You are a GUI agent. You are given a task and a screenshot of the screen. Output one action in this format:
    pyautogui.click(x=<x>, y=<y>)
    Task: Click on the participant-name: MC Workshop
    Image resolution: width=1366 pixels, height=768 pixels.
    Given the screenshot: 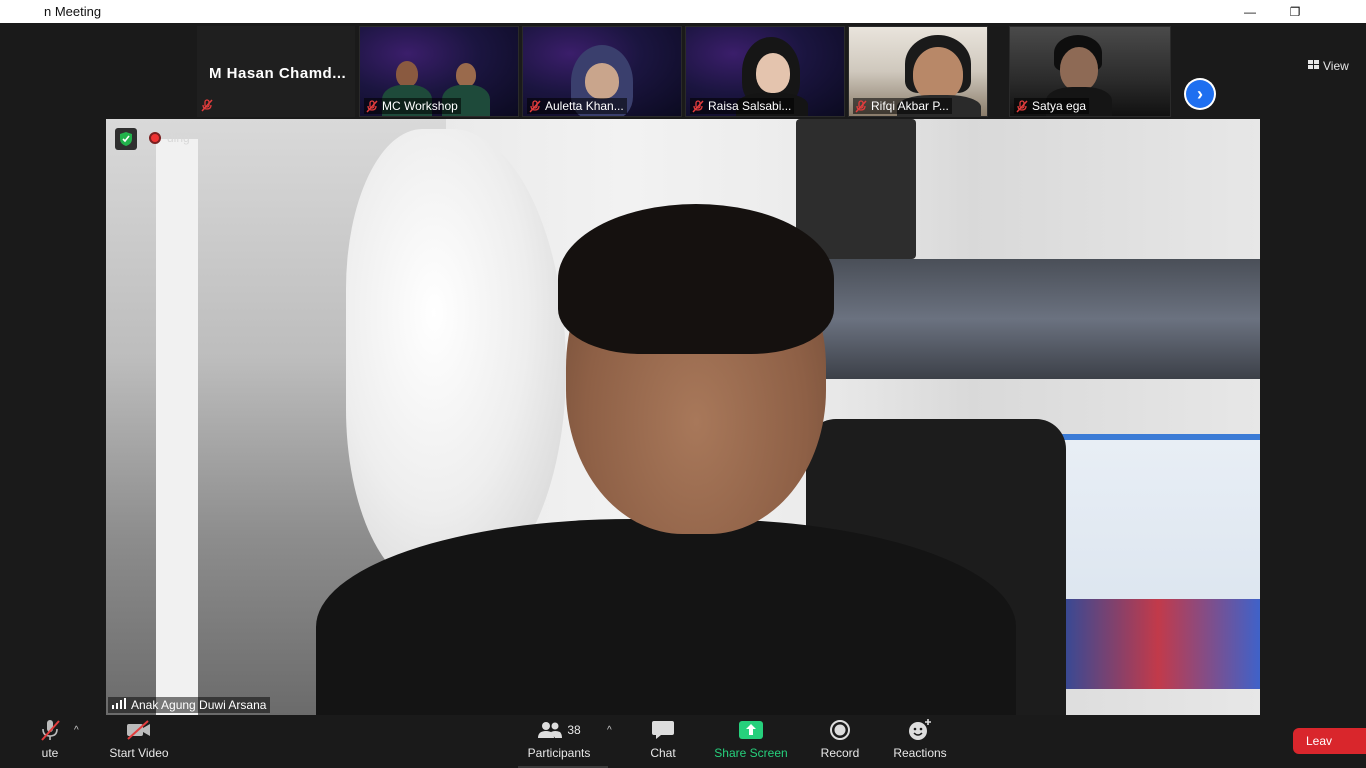 What is the action you would take?
    pyautogui.click(x=420, y=106)
    